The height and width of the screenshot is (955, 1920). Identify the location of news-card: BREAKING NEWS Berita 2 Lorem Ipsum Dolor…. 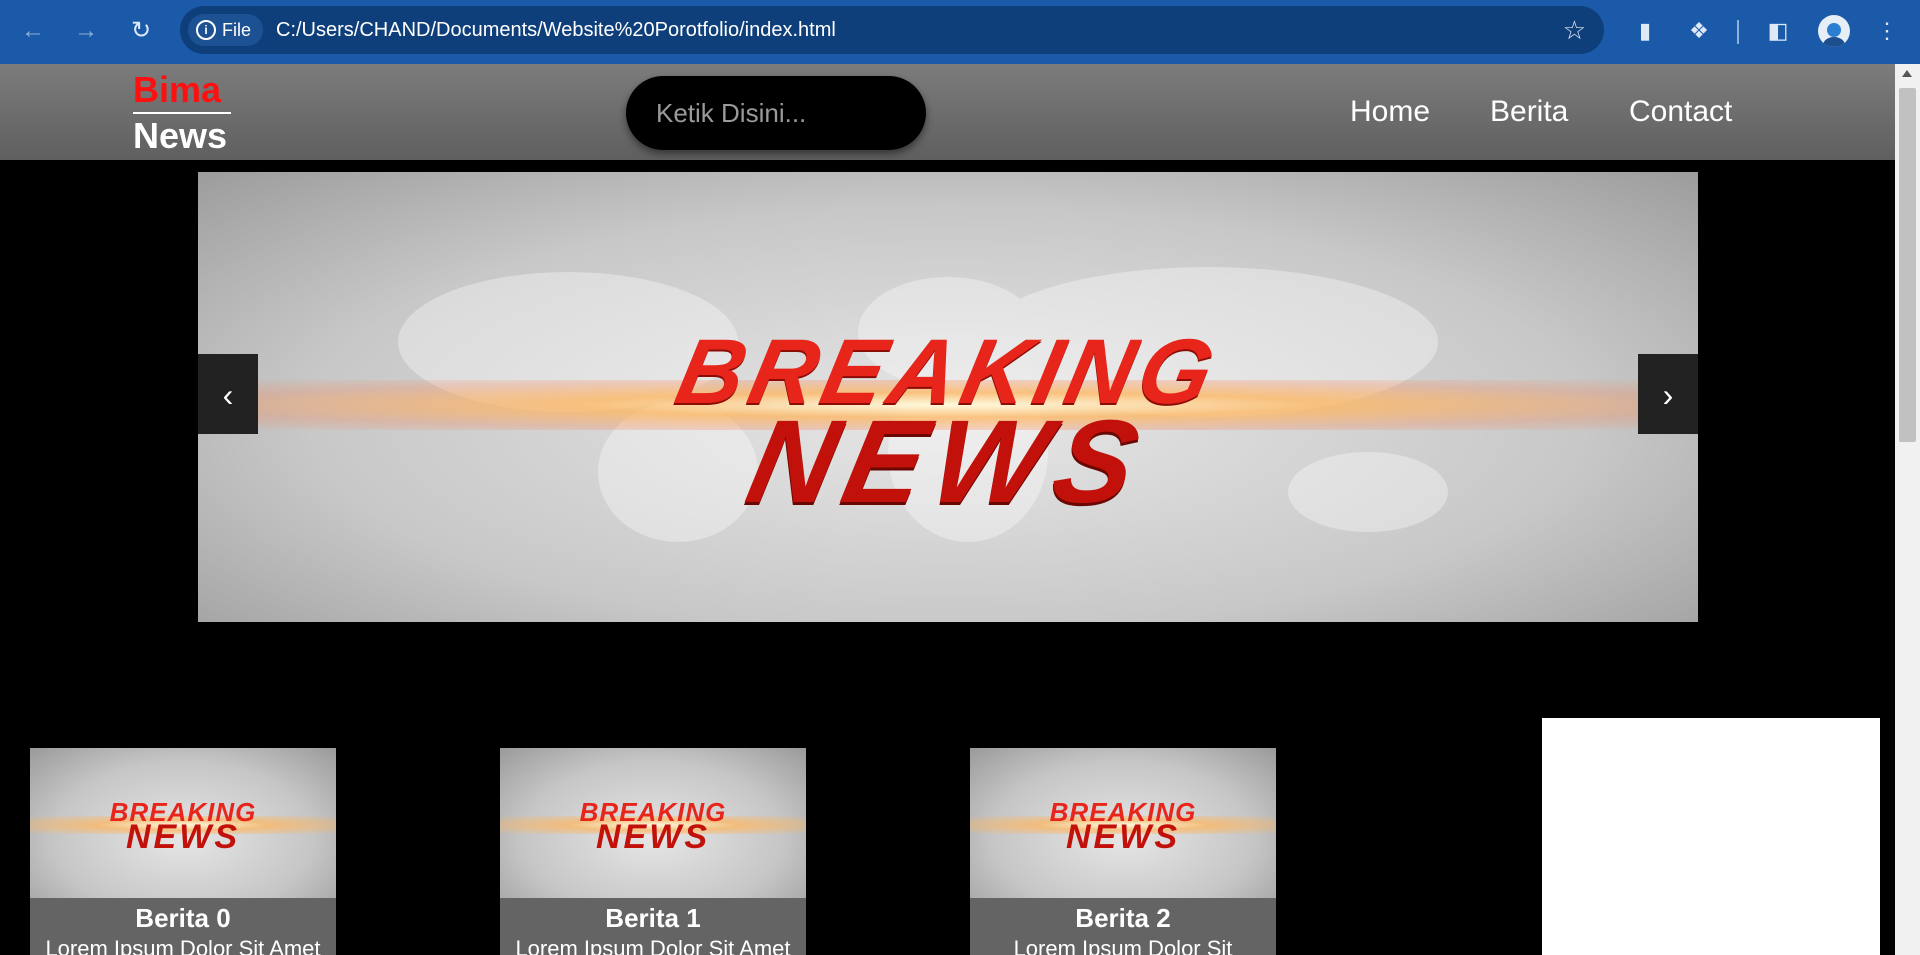
(1123, 851).